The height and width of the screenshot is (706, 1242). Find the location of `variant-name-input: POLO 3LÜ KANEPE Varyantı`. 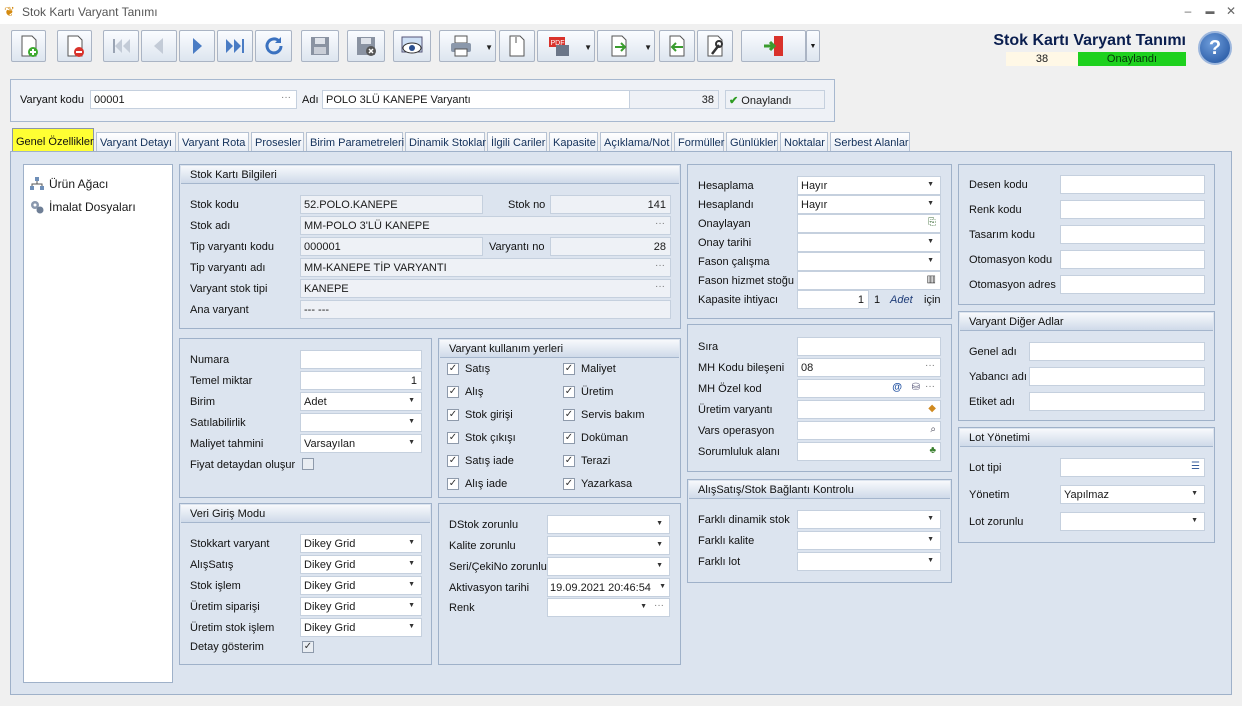

variant-name-input: POLO 3LÜ KANEPE Varyantı is located at coordinates (477, 99).